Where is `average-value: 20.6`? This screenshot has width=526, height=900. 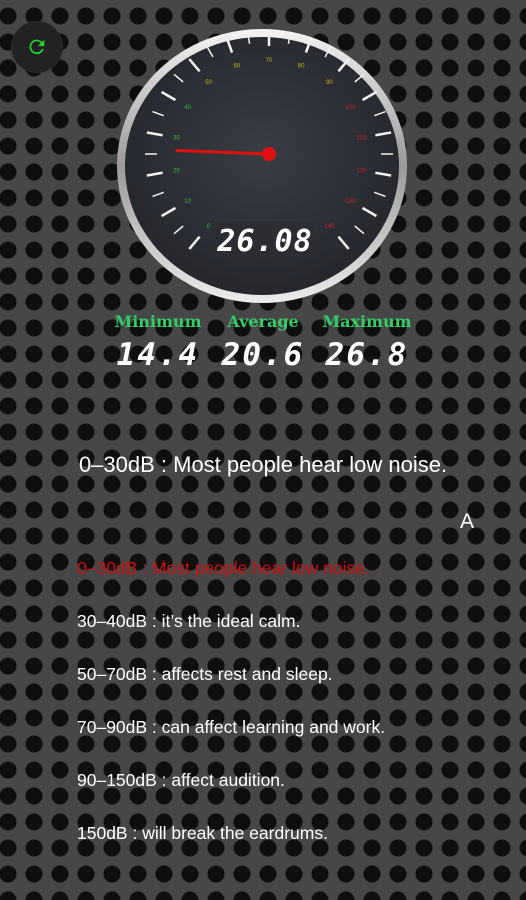 average-value: 20.6 is located at coordinates (263, 355).